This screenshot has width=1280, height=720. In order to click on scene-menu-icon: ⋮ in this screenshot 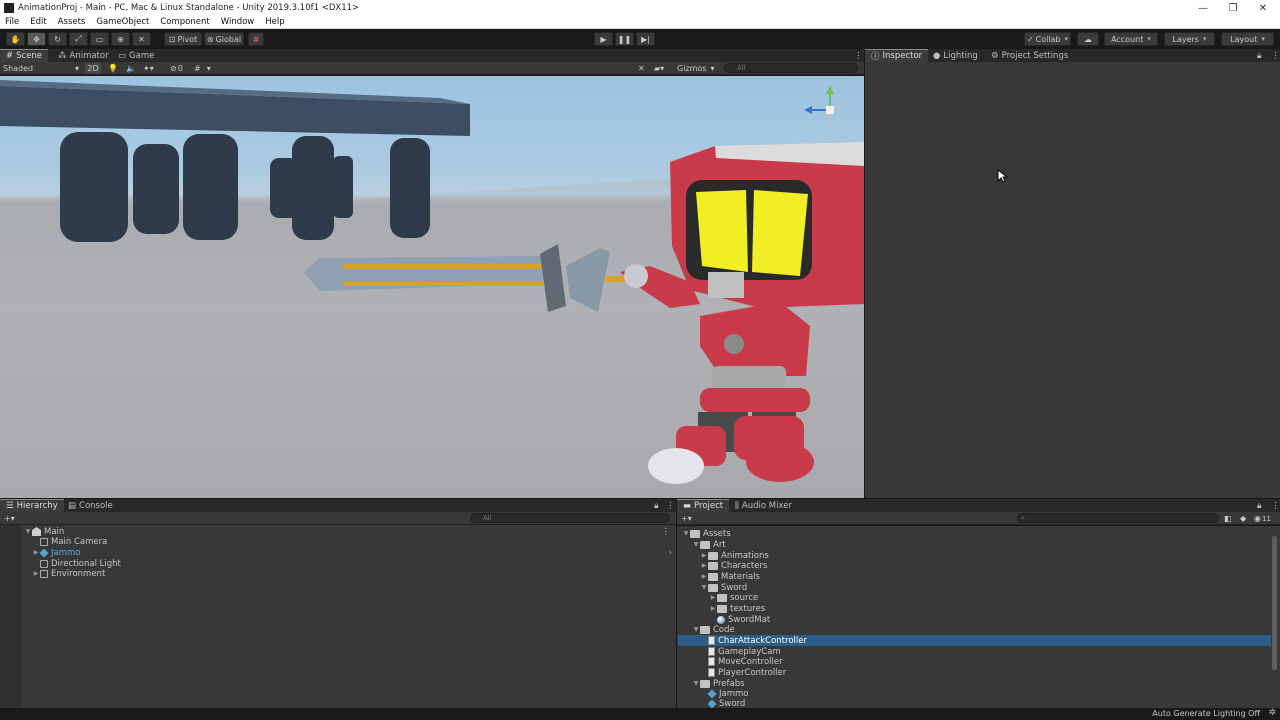, I will do `click(666, 532)`.